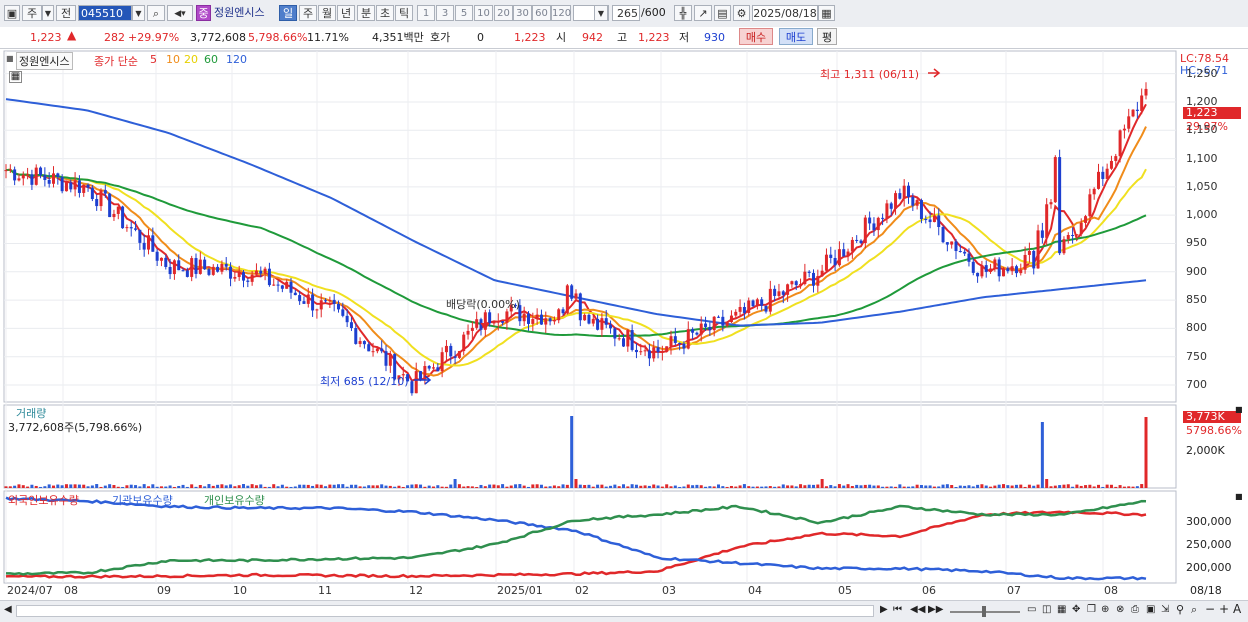 The width and height of the screenshot is (1248, 622). Describe the element at coordinates (464, 13) in the screenshot. I see `interval-5: 5` at that location.